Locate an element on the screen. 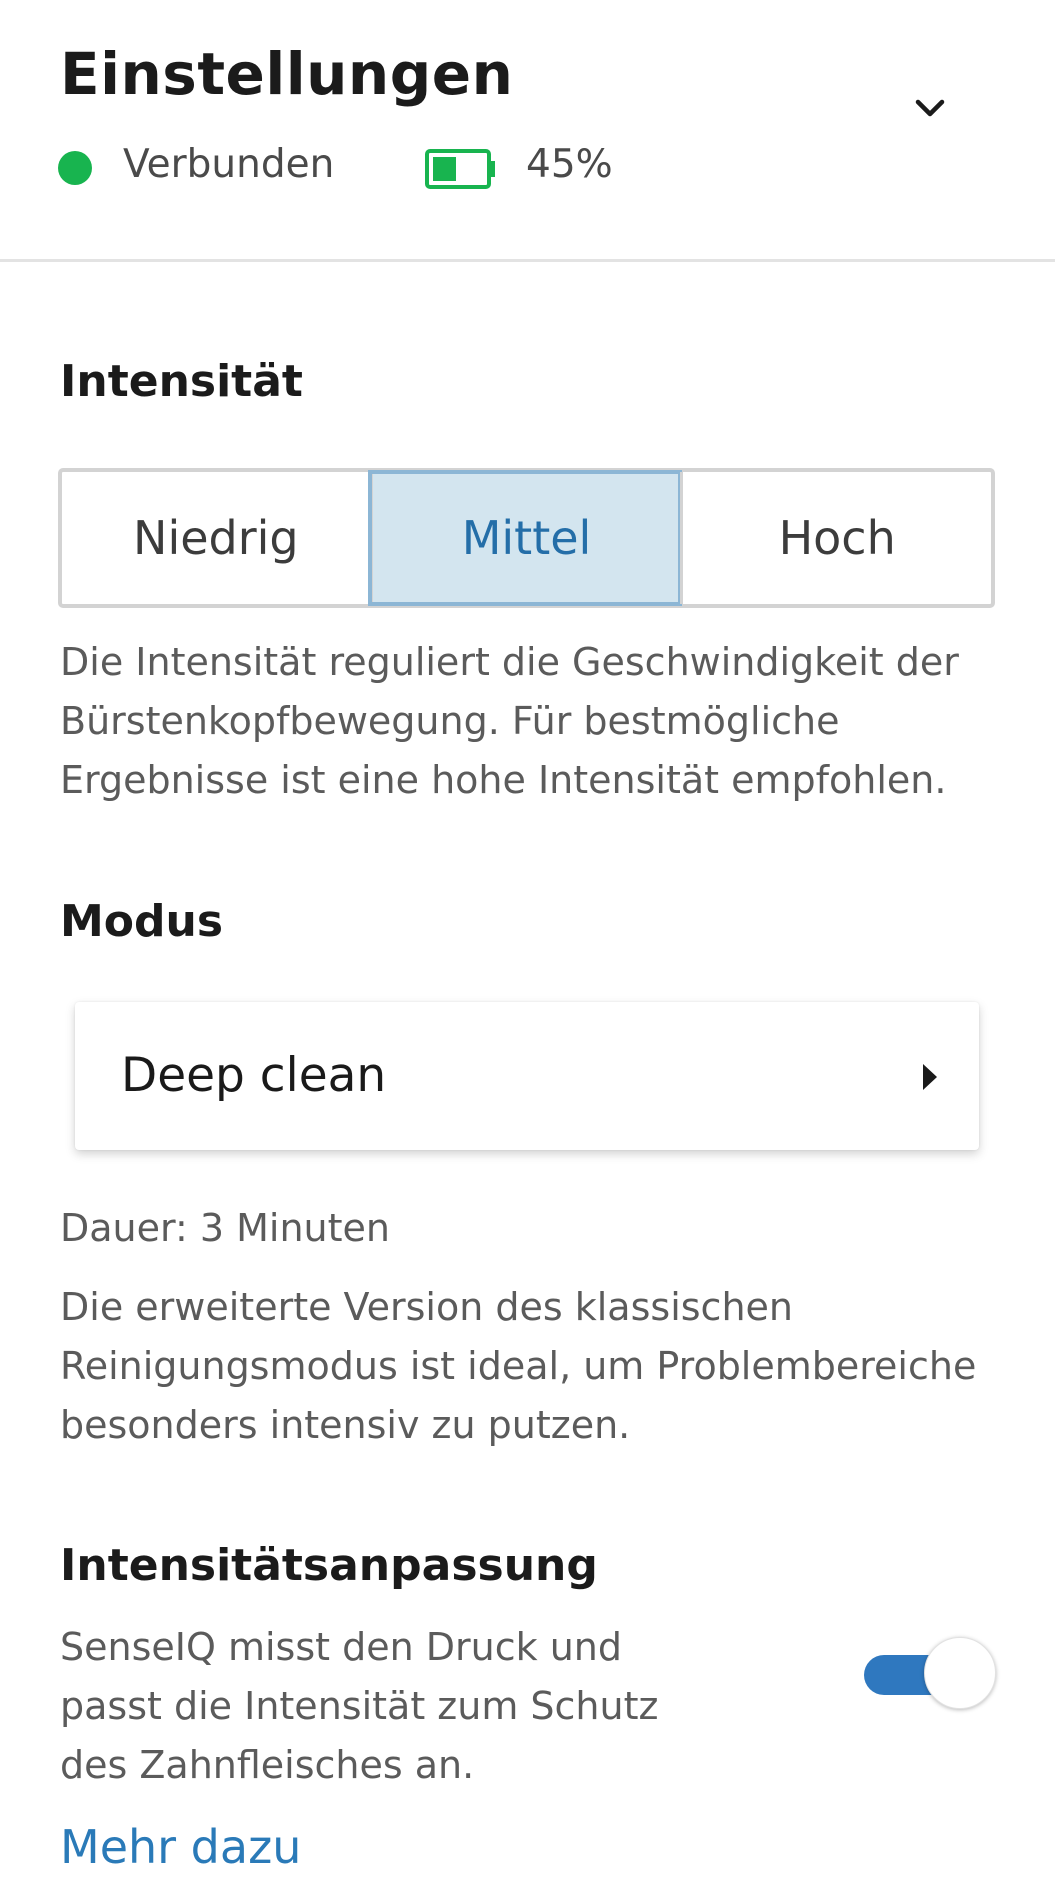 This screenshot has width=1055, height=1894. mode-section-title: Modus is located at coordinates (142, 921).